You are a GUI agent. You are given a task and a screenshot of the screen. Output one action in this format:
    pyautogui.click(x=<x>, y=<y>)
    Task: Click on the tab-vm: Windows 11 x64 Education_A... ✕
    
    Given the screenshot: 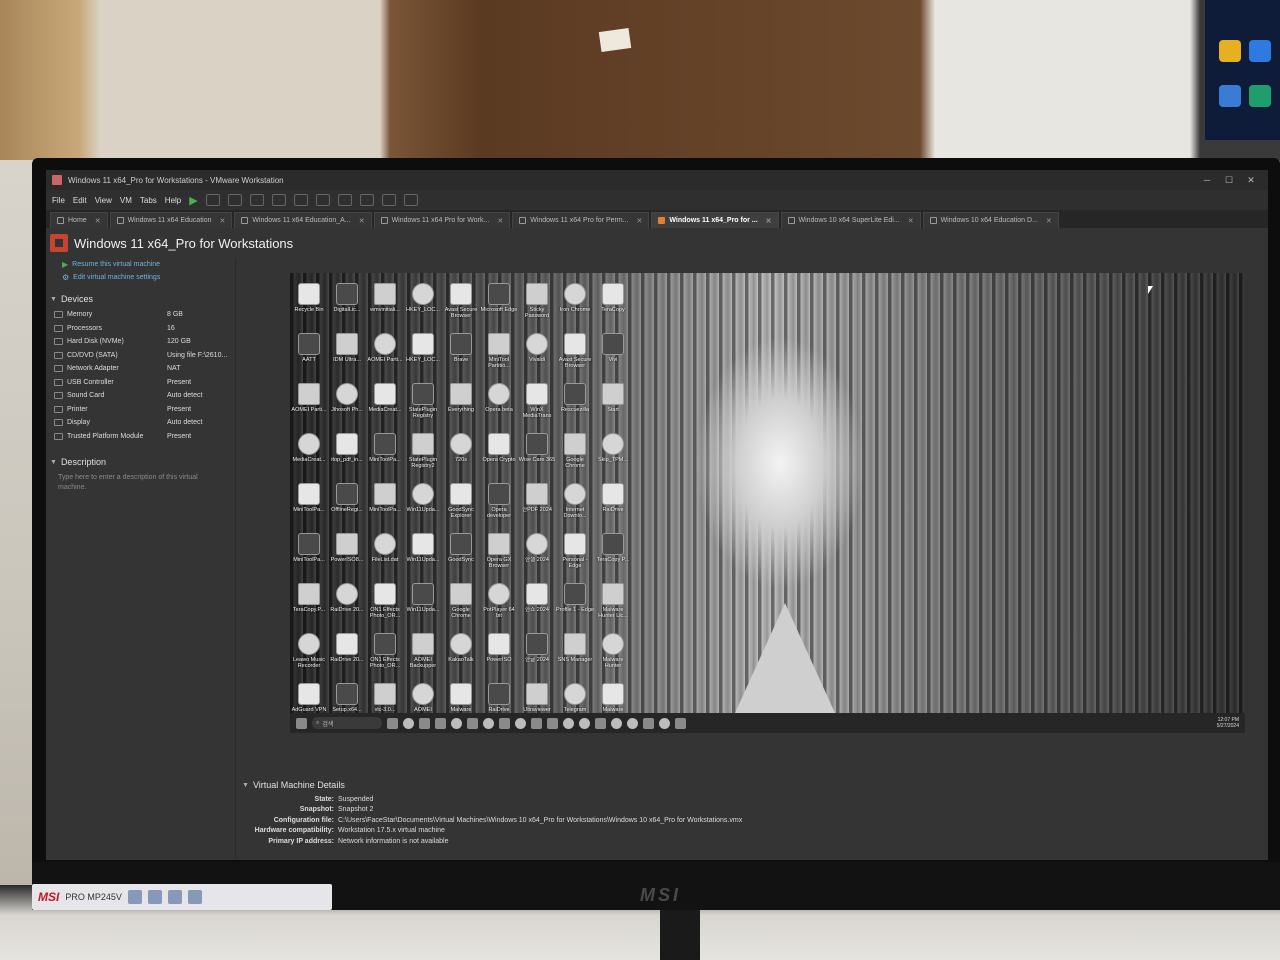 What is the action you would take?
    pyautogui.click(x=303, y=220)
    